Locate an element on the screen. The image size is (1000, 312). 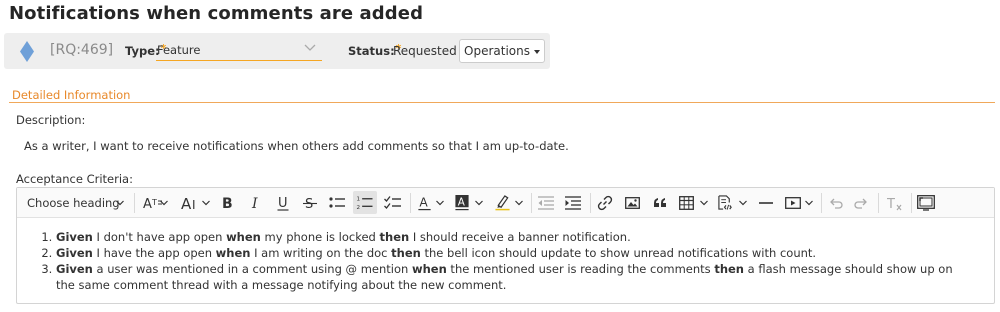
bold-icon: B is located at coordinates (228, 203).